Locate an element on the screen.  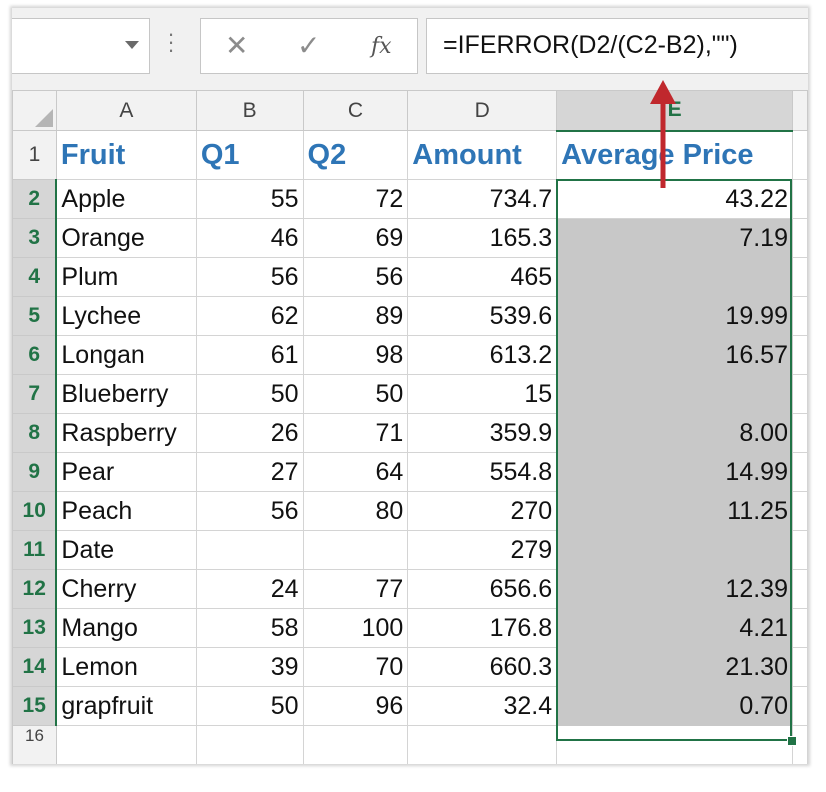
cell-q1 is located at coordinates (249, 550).